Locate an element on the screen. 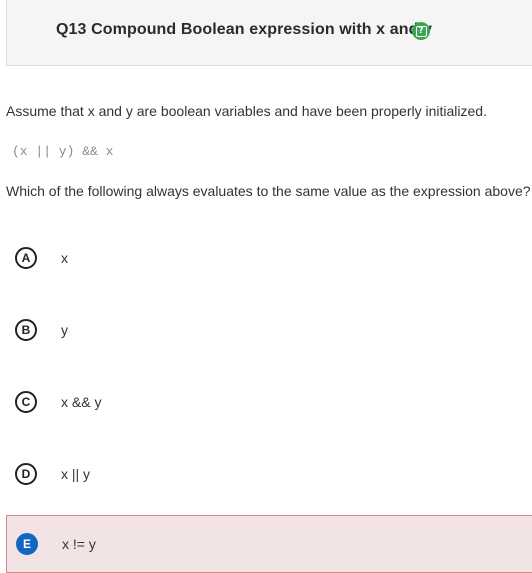 This screenshot has width=532, height=573. code-expression: (x || y) && x is located at coordinates (63, 151).